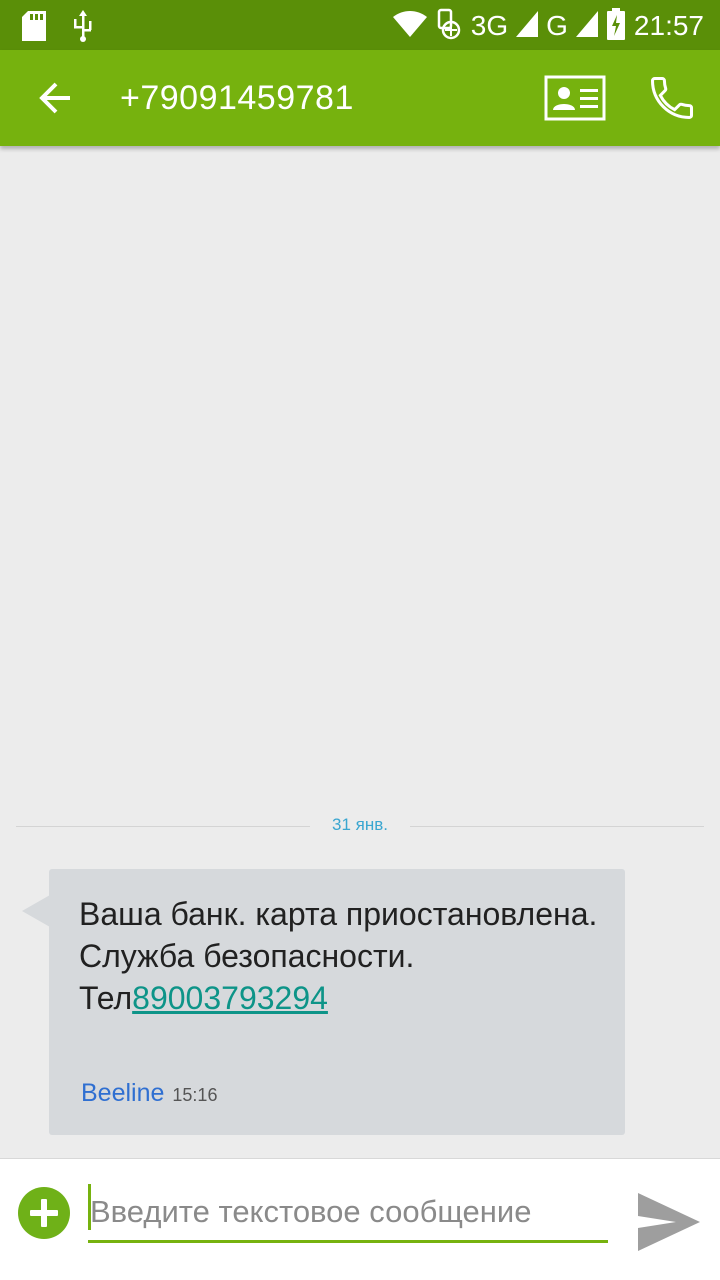 This screenshot has height=1280, width=720. I want to click on contact-info-button, so click(576, 98).